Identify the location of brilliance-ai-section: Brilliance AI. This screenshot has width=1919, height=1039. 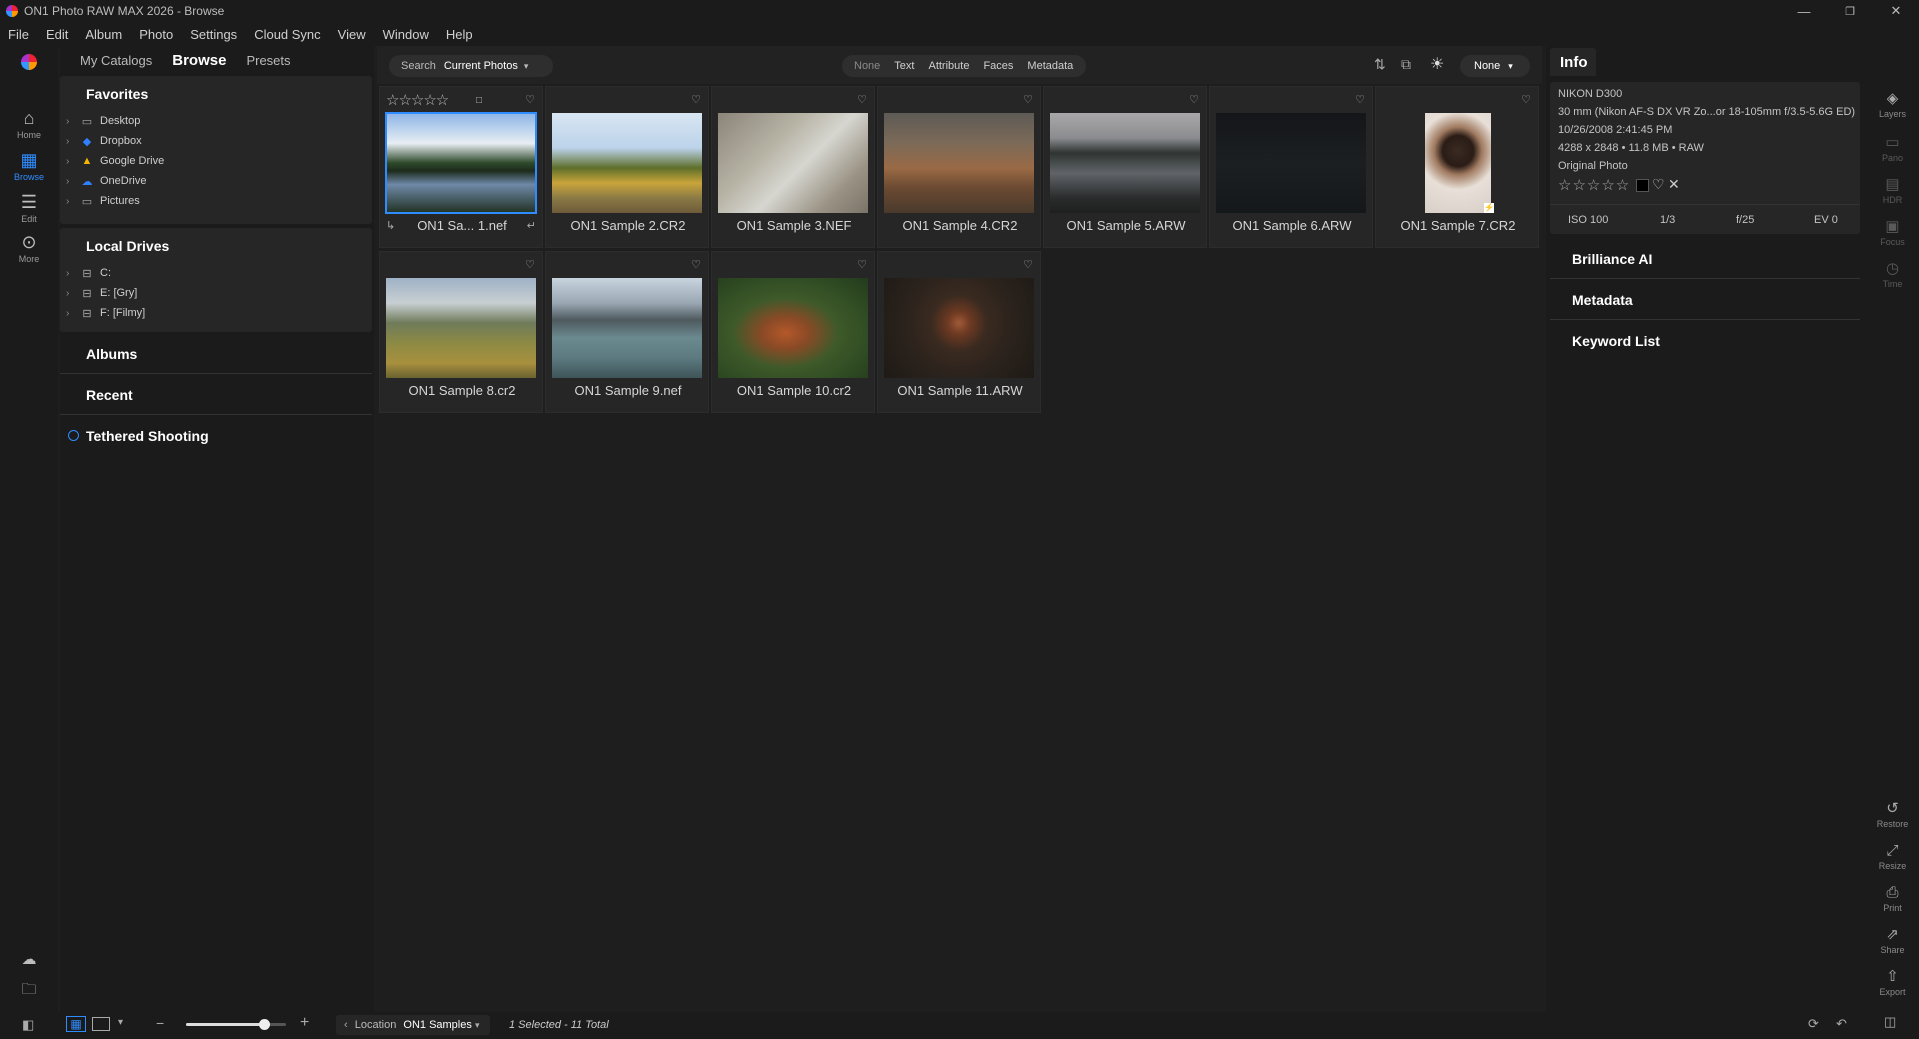
(1705, 259).